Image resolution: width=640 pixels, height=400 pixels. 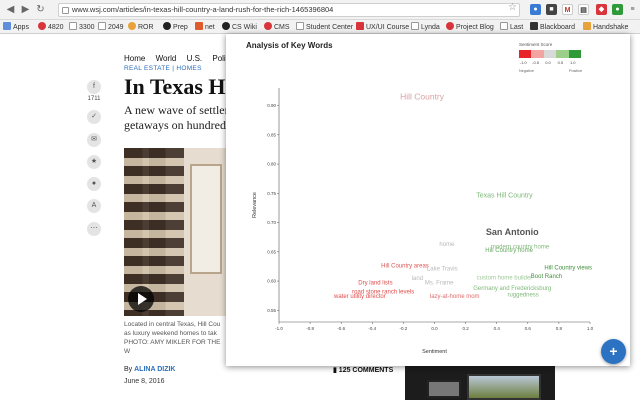 I want to click on apps-icon, so click(x=7, y=26).